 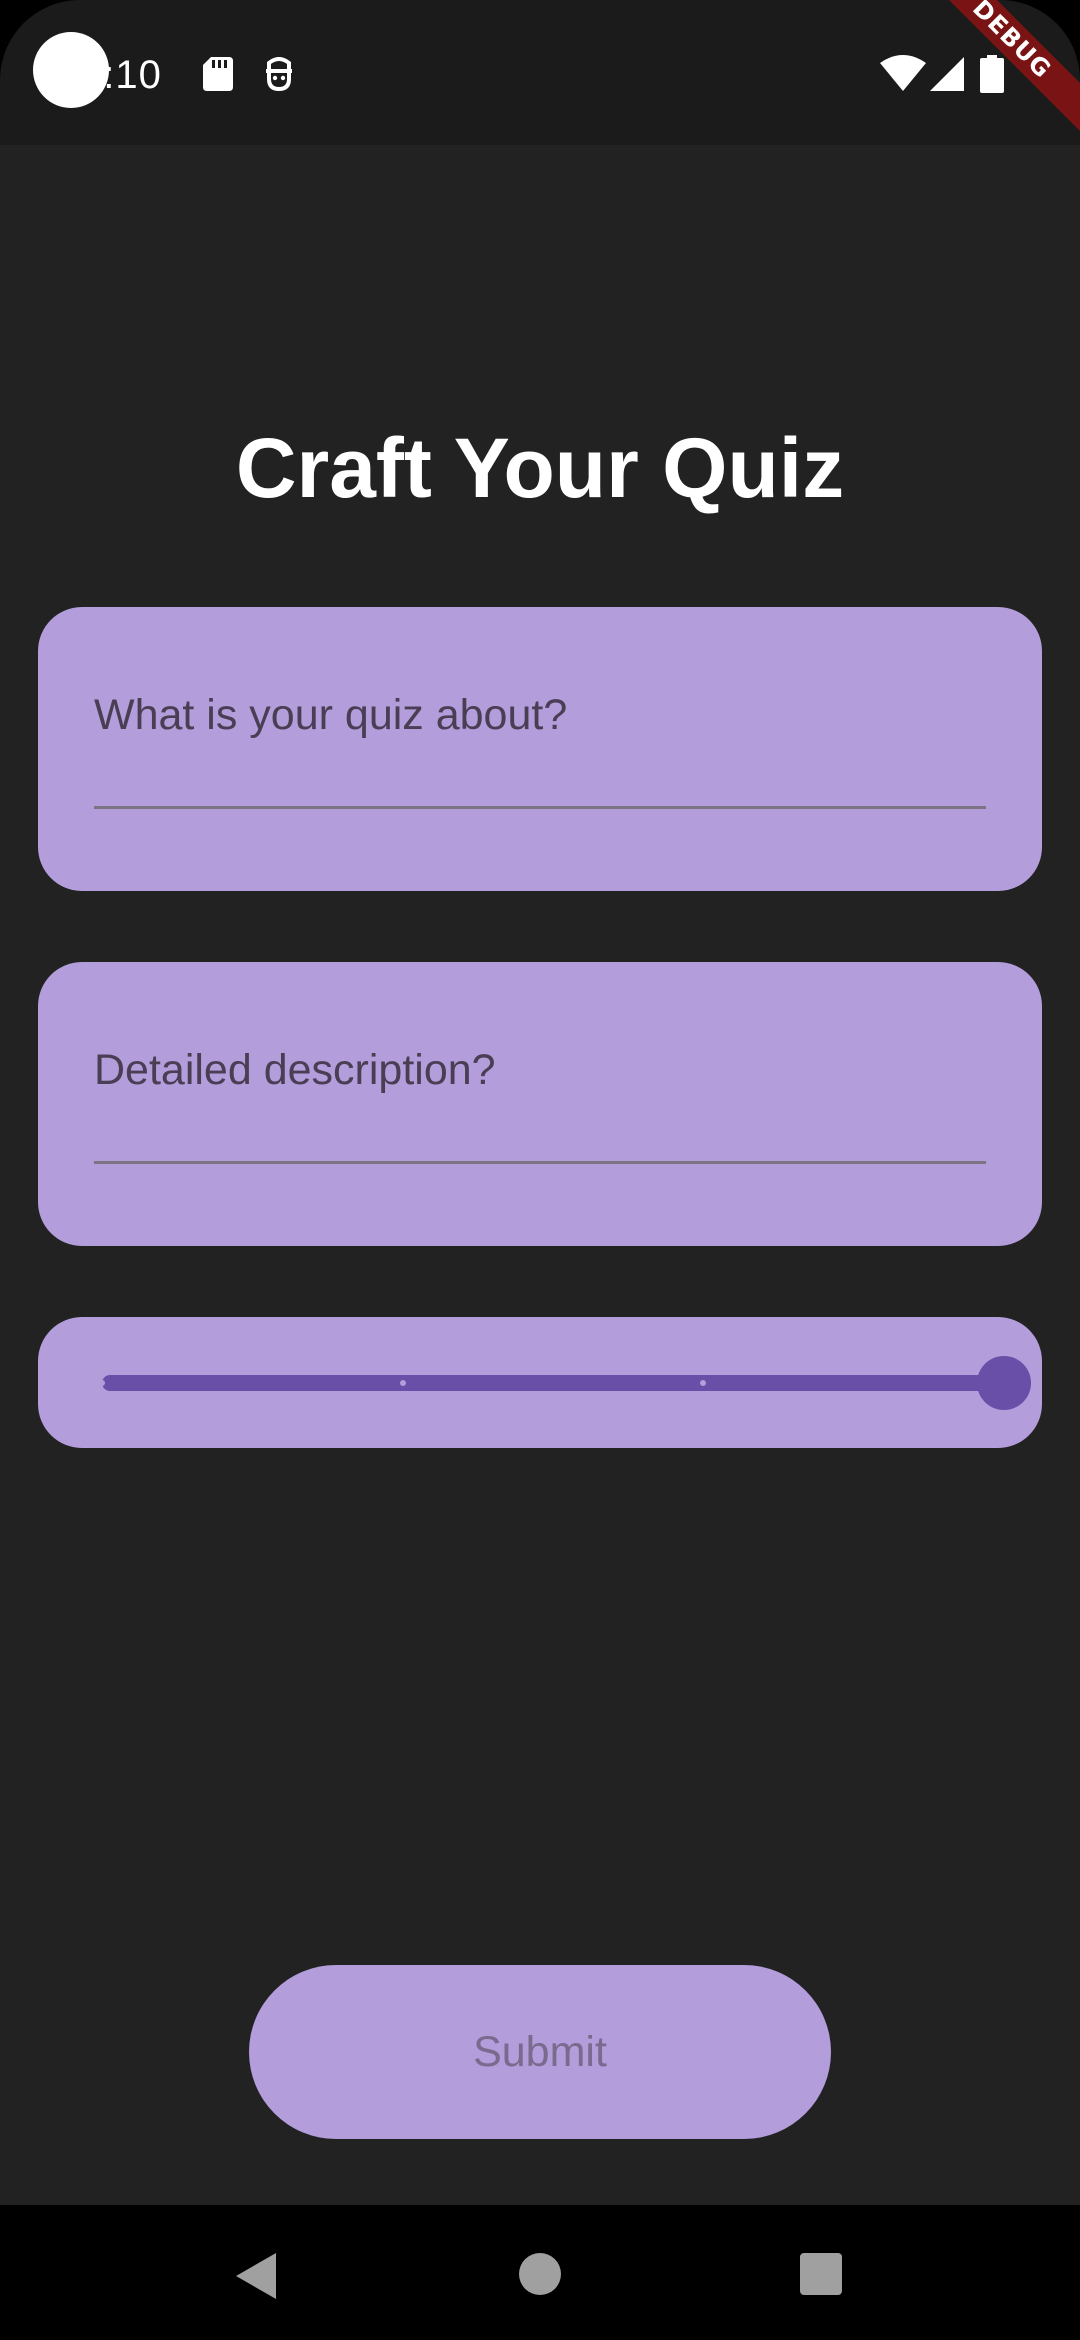 What do you see at coordinates (540, 1162) in the screenshot?
I see `quiz-description-underline` at bounding box center [540, 1162].